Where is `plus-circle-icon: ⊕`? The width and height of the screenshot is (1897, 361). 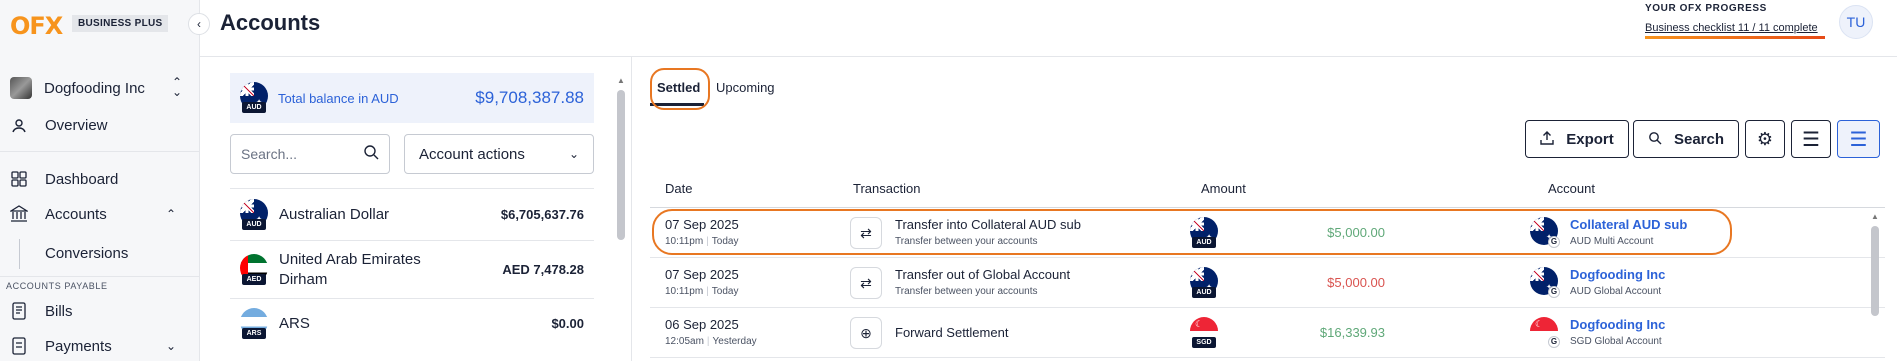
plus-circle-icon: ⊕ is located at coordinates (866, 333).